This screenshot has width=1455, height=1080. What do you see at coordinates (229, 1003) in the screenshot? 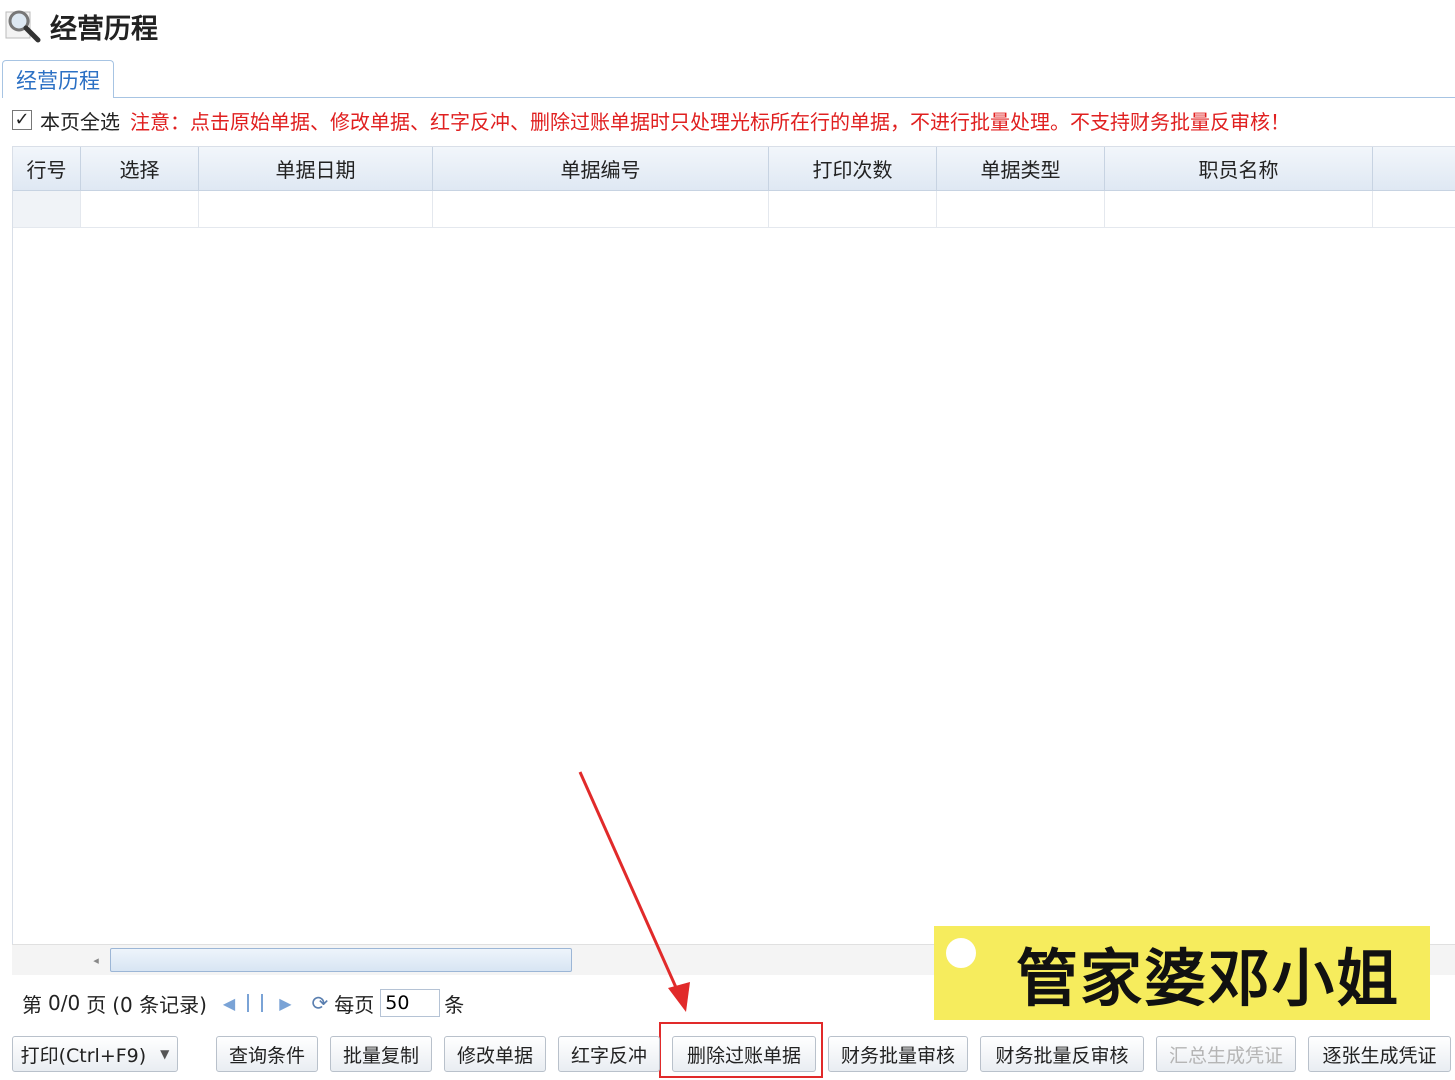
I see `prev-page-icon: ◀` at bounding box center [229, 1003].